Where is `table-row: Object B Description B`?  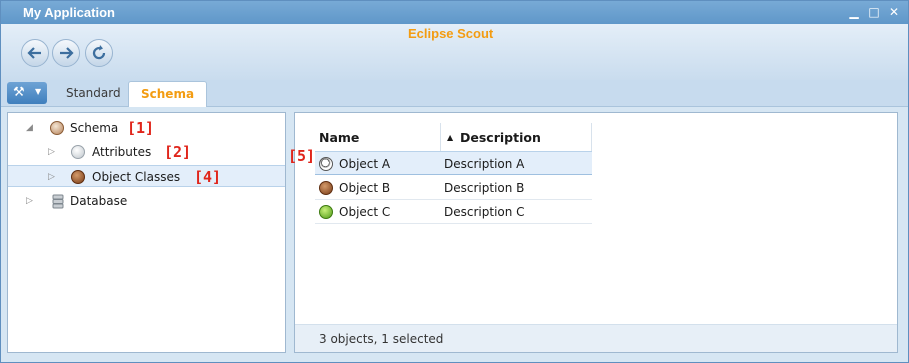 table-row: Object B Description B is located at coordinates (453, 188).